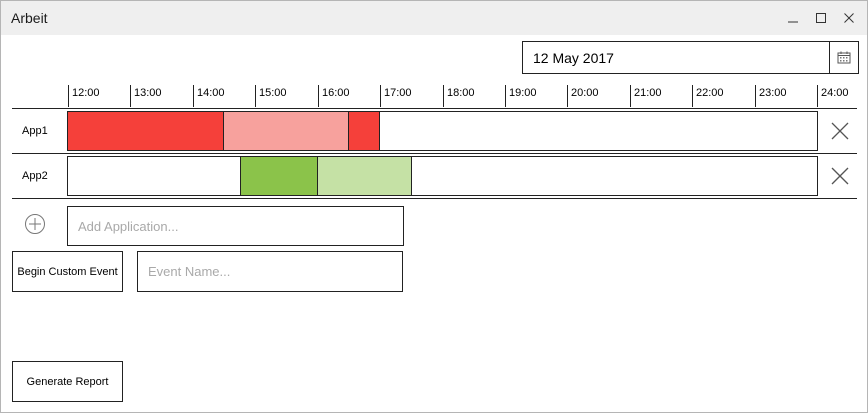  I want to click on timeline-tick-label: 17:00, so click(398, 93).